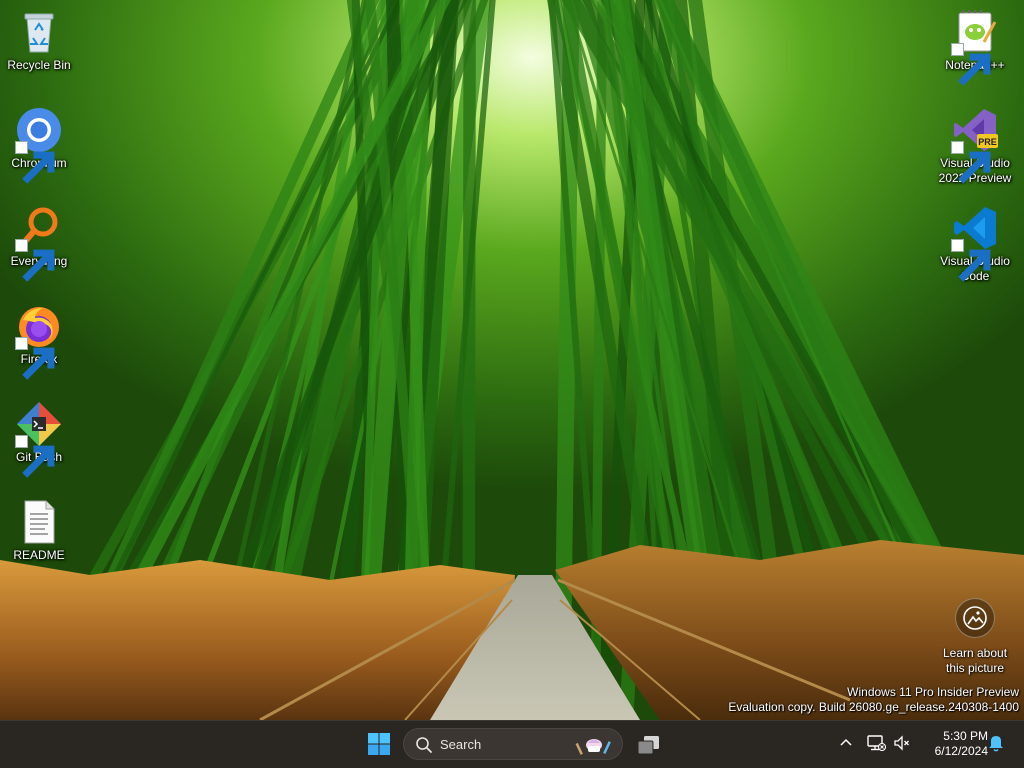 The height and width of the screenshot is (768, 1024). I want to click on network-status-button, so click(876, 743).